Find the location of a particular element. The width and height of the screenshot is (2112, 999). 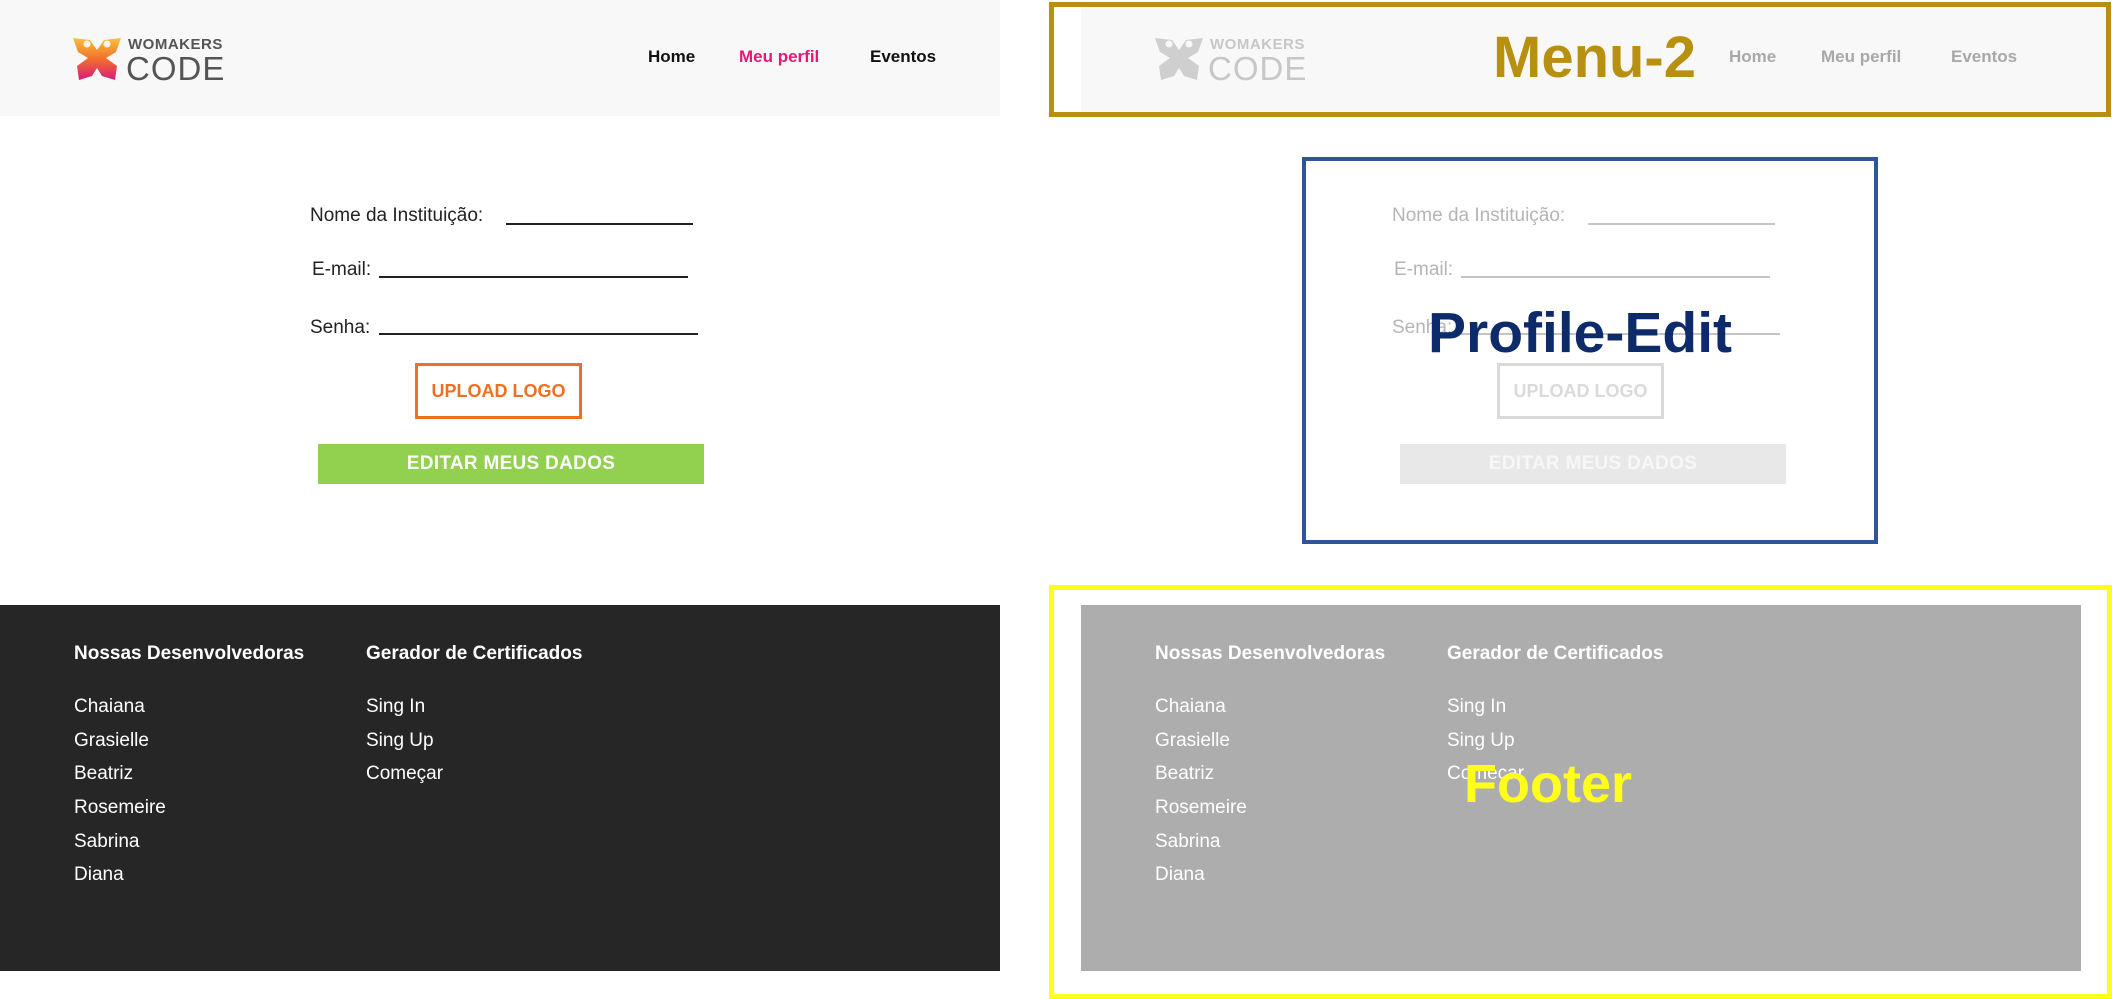

footer-link-diana: Diana is located at coordinates (99, 875).